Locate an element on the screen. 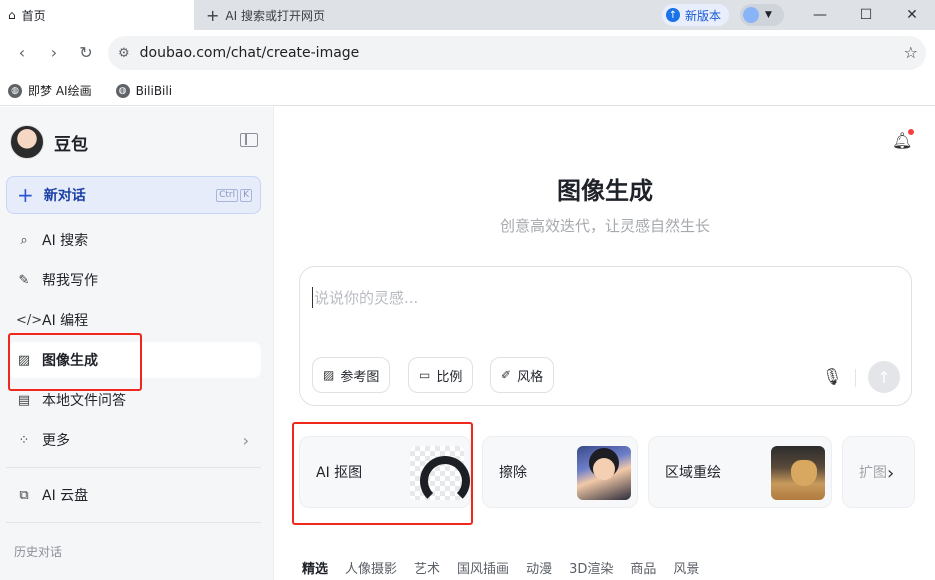  filter-tab: 动漫 is located at coordinates (539, 567).